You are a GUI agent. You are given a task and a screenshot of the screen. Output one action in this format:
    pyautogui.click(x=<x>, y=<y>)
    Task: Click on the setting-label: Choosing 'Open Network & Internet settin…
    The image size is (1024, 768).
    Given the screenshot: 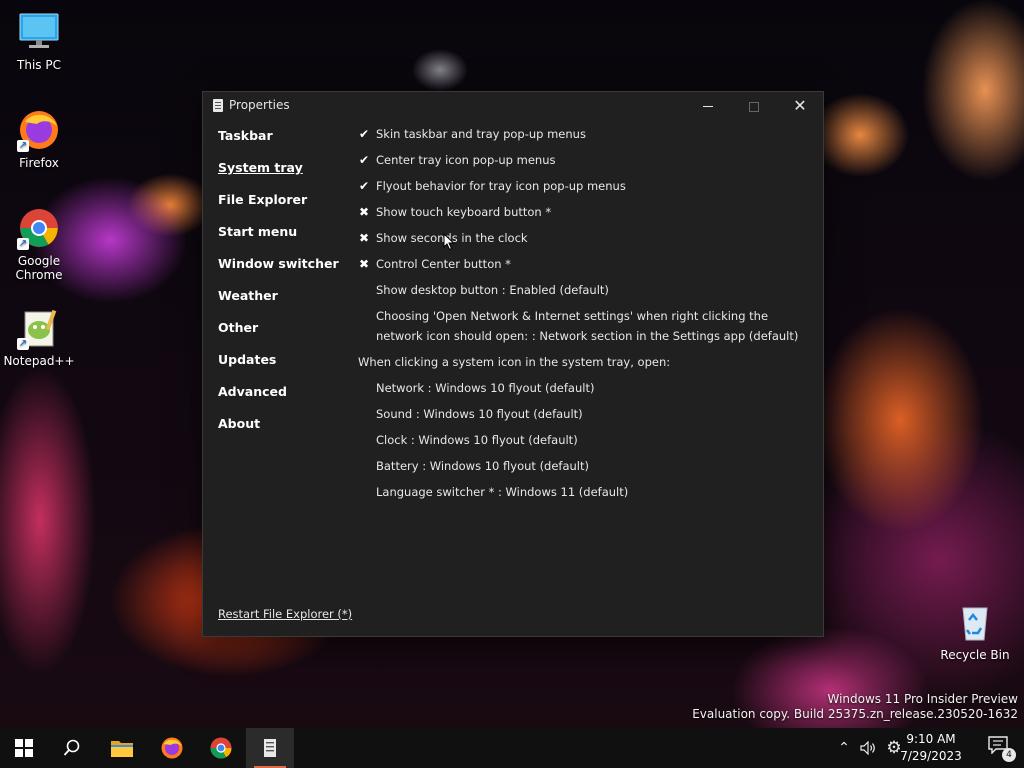 What is the action you would take?
    pyautogui.click(x=587, y=326)
    